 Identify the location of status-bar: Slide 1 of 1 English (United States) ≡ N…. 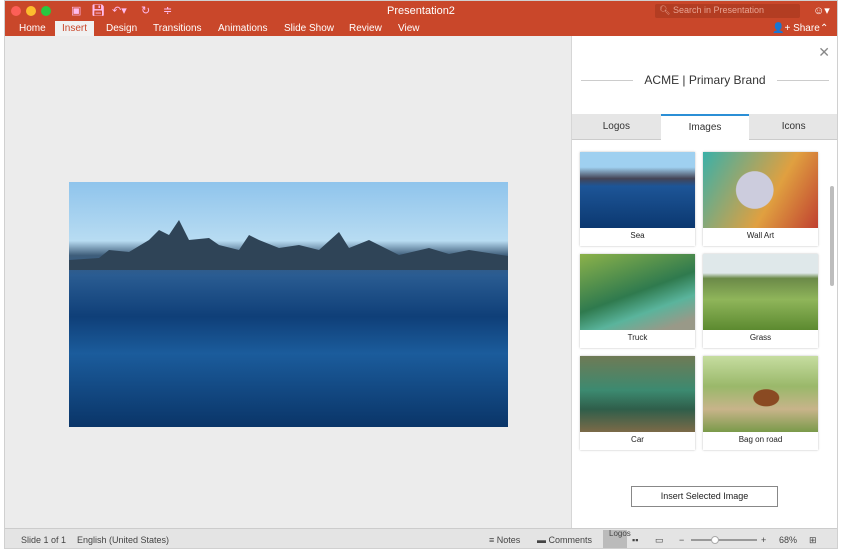
(421, 538).